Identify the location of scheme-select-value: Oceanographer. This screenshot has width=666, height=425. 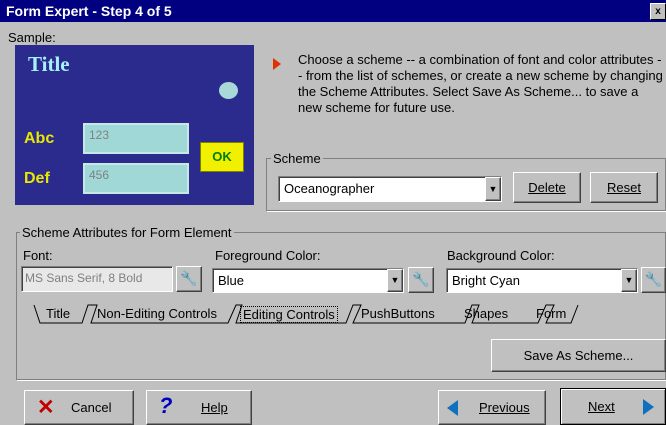
(329, 188).